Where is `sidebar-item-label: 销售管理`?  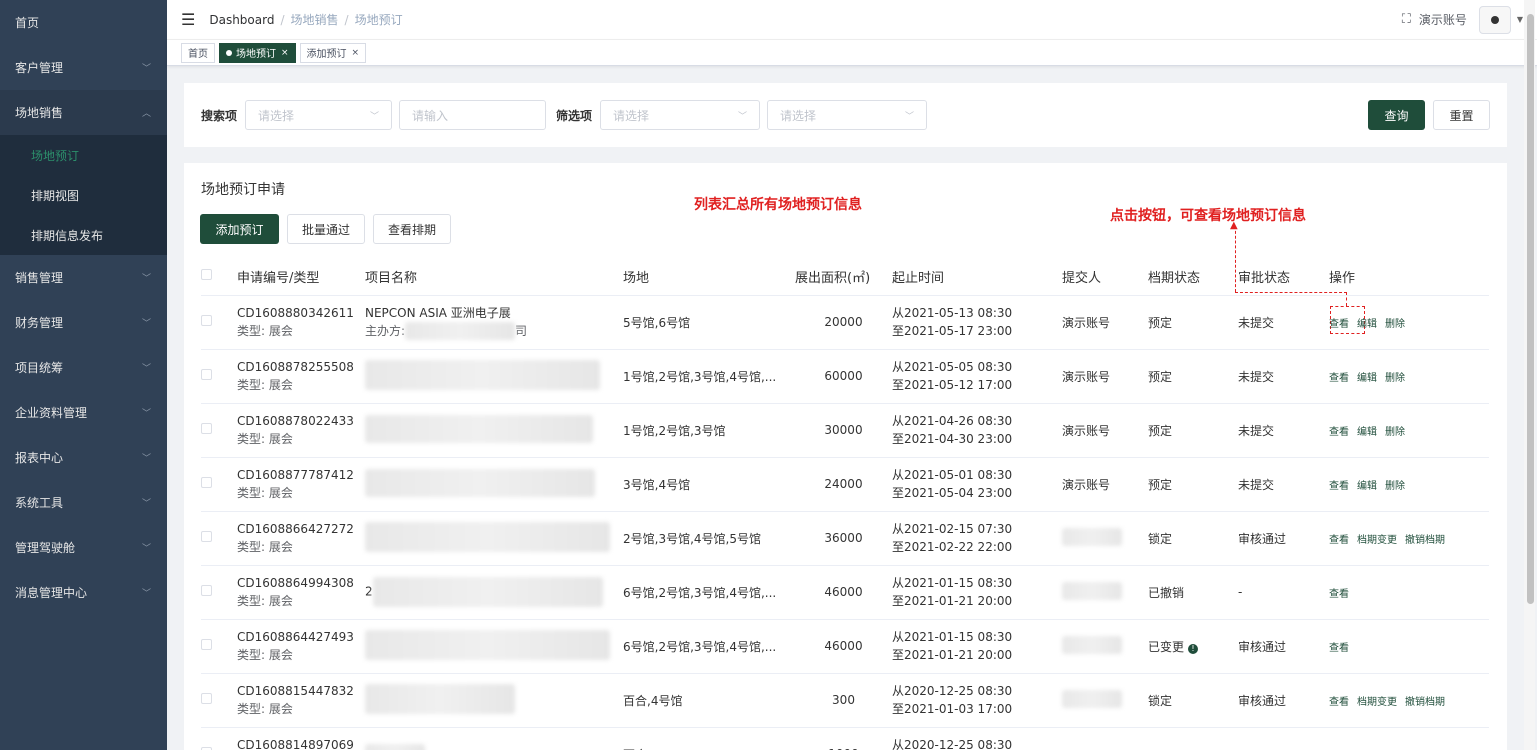
sidebar-item-label: 销售管理 is located at coordinates (39, 278).